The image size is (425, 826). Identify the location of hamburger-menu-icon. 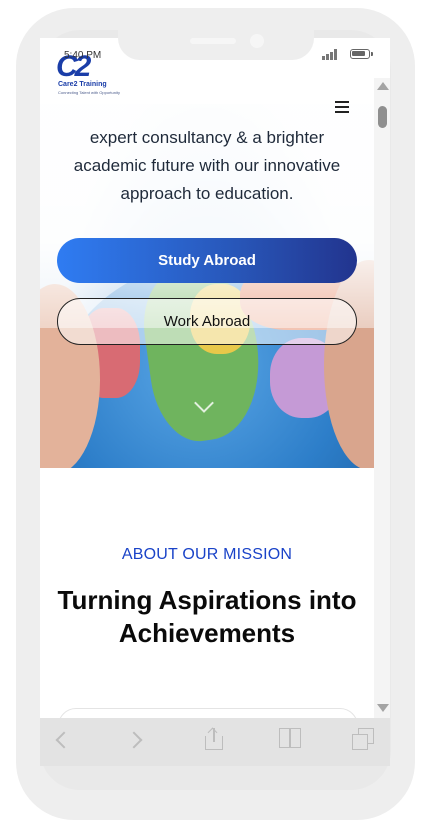
(342, 107).